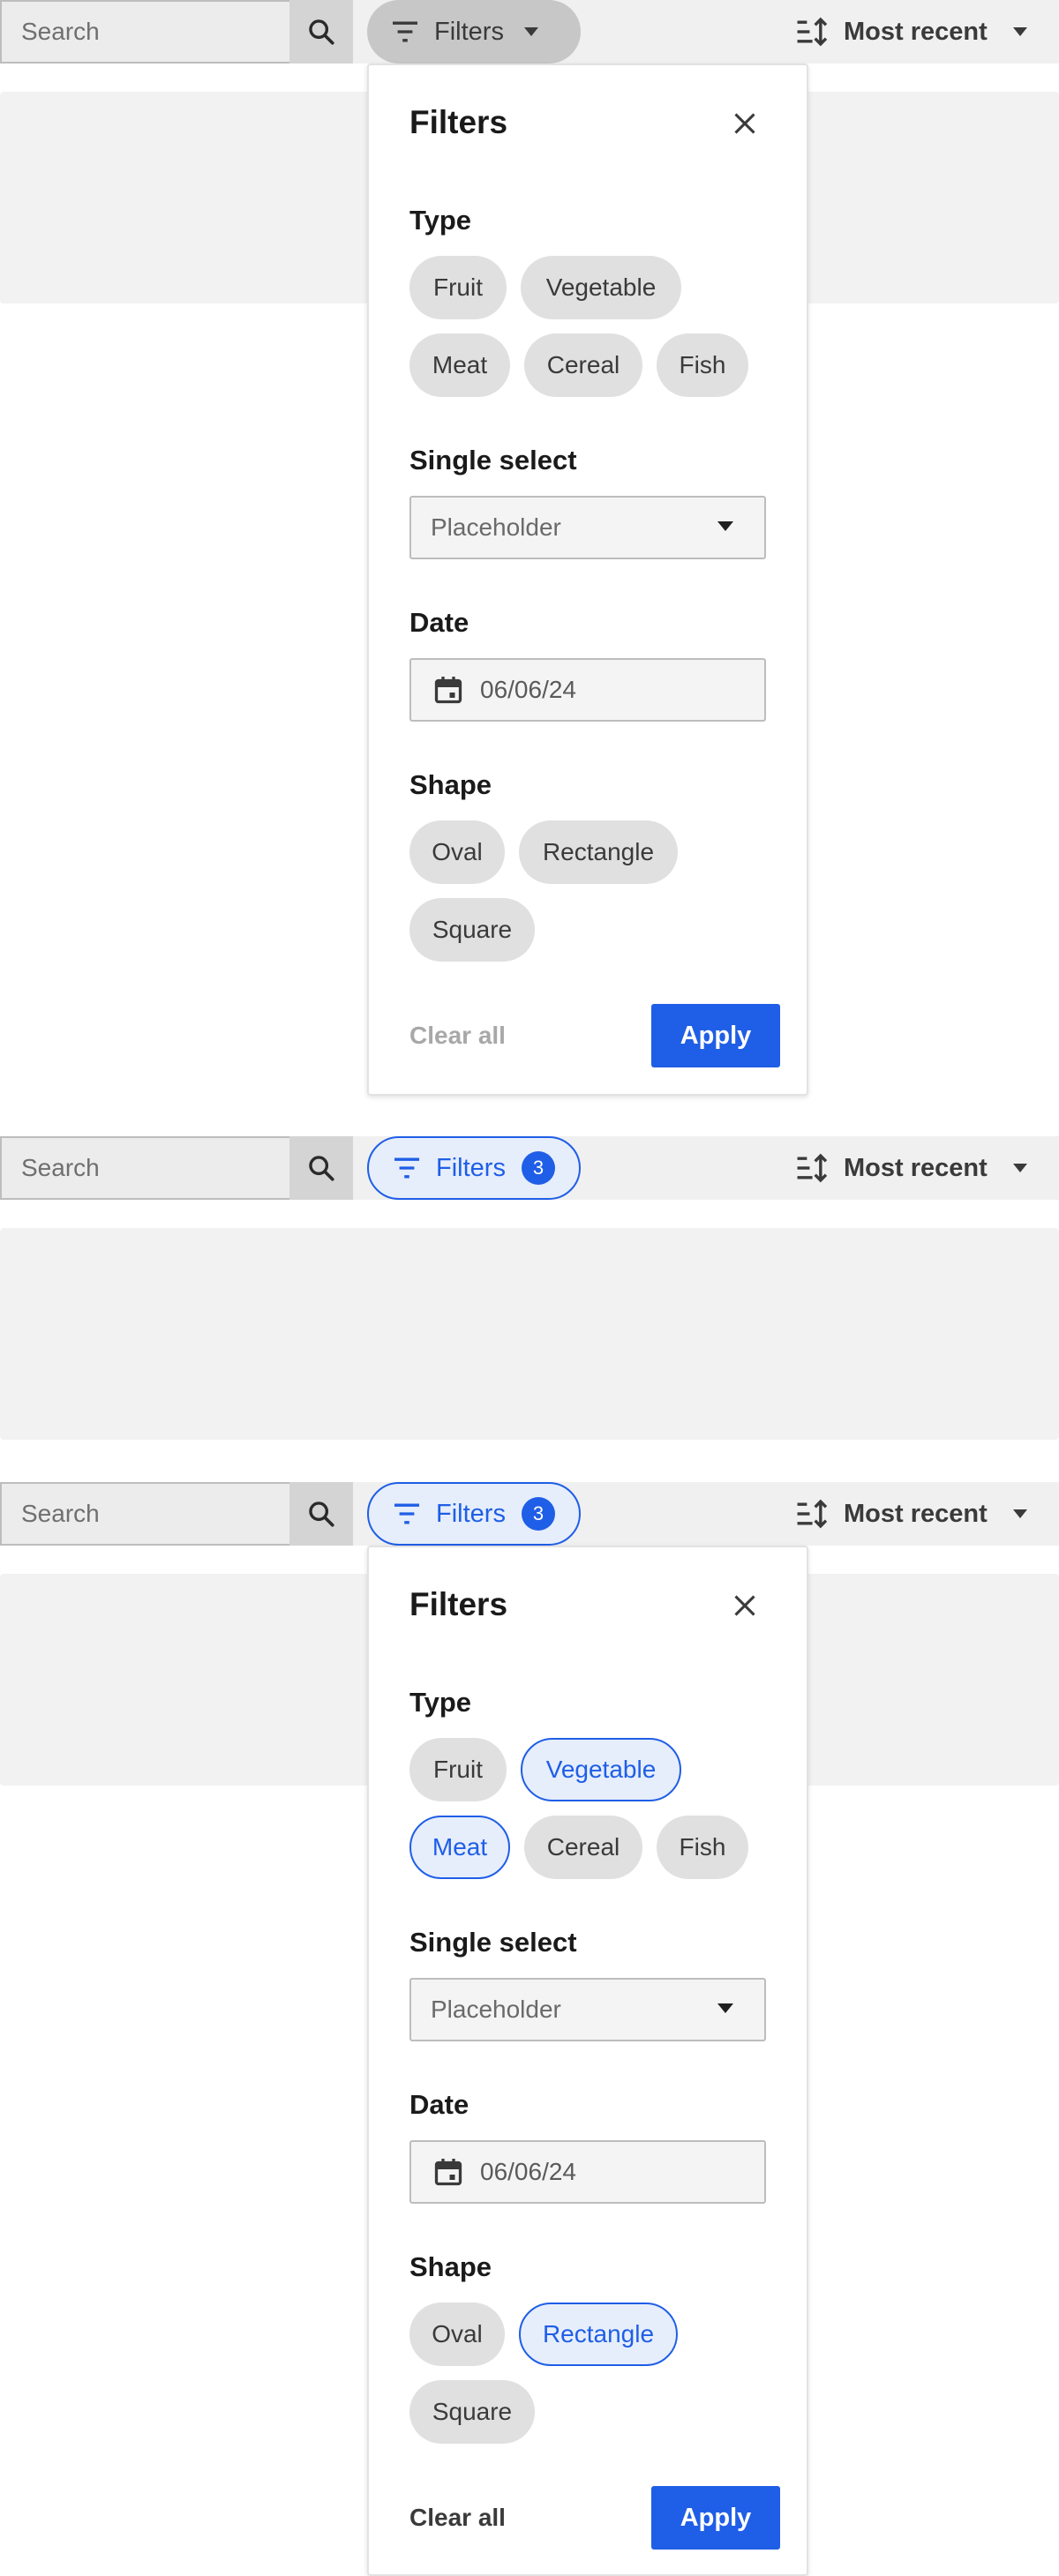  Describe the element at coordinates (529, 1334) in the screenshot. I see `content-placeholder` at that location.